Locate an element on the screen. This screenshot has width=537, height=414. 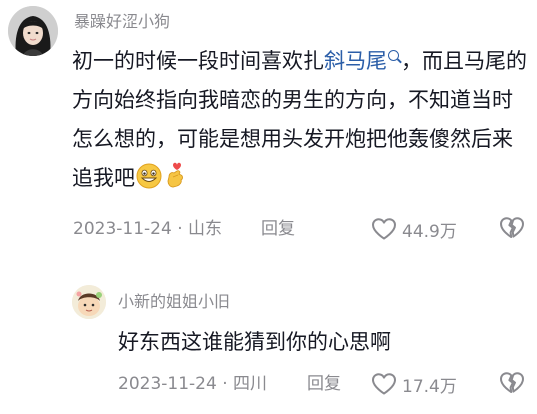
like-button: 17.4万 is located at coordinates (414, 384).